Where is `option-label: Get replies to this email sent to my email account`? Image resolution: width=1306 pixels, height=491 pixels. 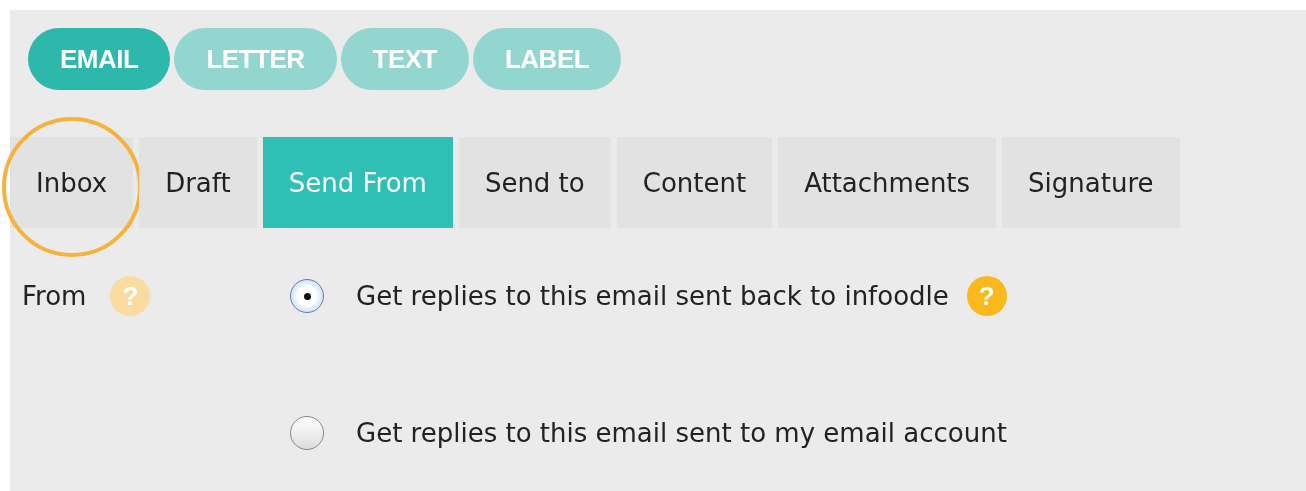 option-label: Get replies to this email sent to my email account is located at coordinates (681, 433).